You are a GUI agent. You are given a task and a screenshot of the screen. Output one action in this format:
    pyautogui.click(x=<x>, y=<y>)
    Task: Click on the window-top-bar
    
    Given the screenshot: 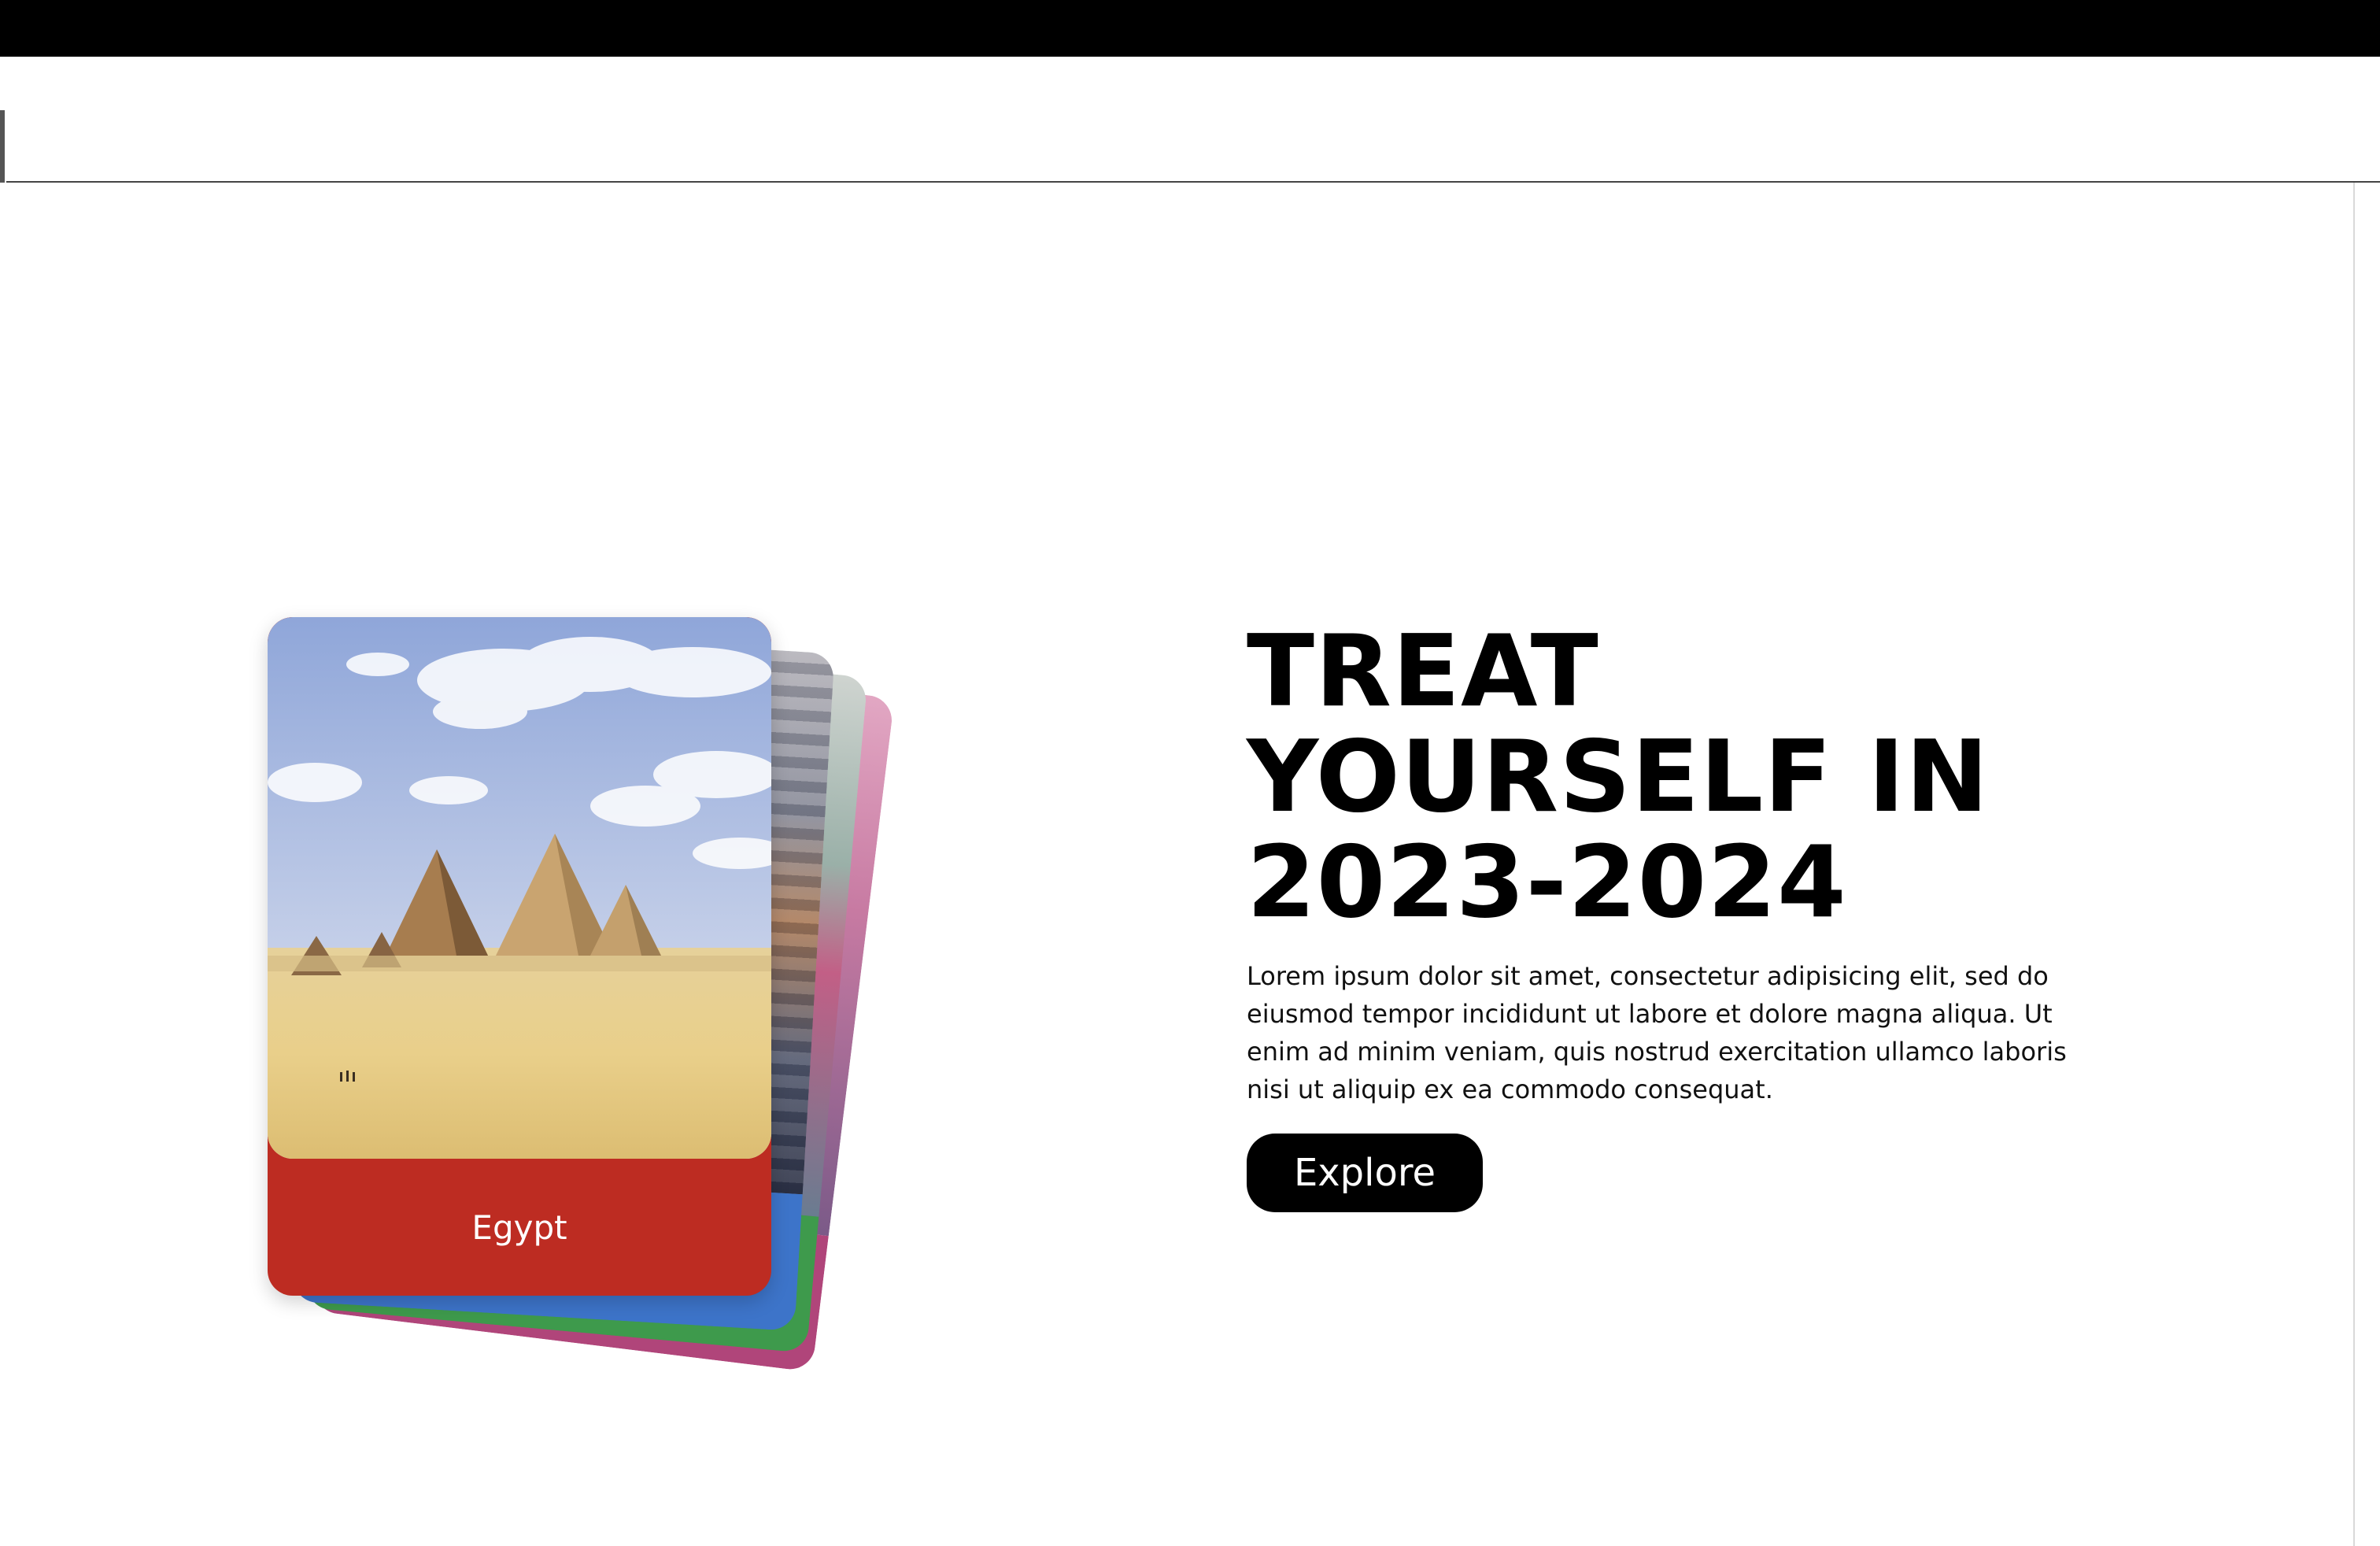 What is the action you would take?
    pyautogui.click(x=1190, y=28)
    